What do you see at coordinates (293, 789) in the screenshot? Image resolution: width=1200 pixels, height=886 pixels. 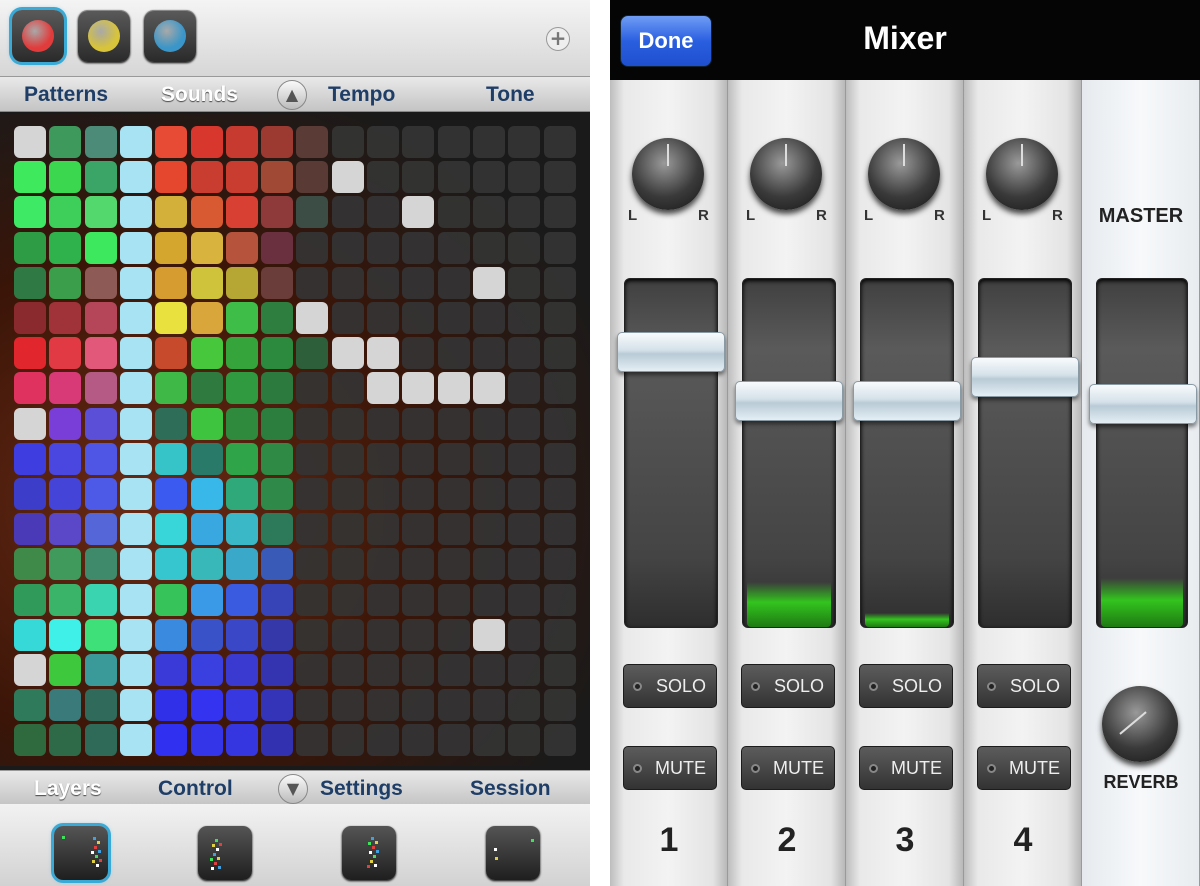 I see `down-arrow-icon: ▼` at bounding box center [293, 789].